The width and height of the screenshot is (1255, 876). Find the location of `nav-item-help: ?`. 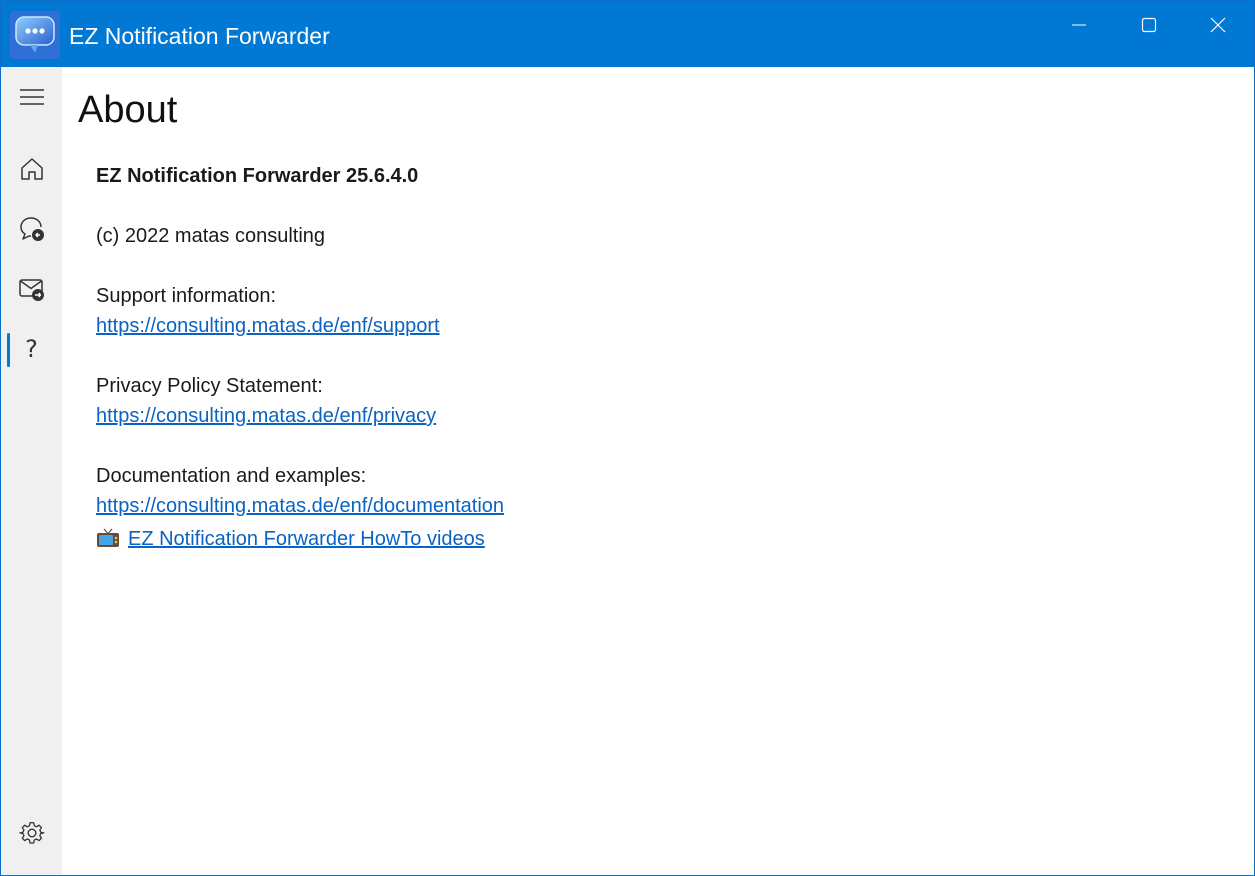

nav-item-help: ? is located at coordinates (31, 349).